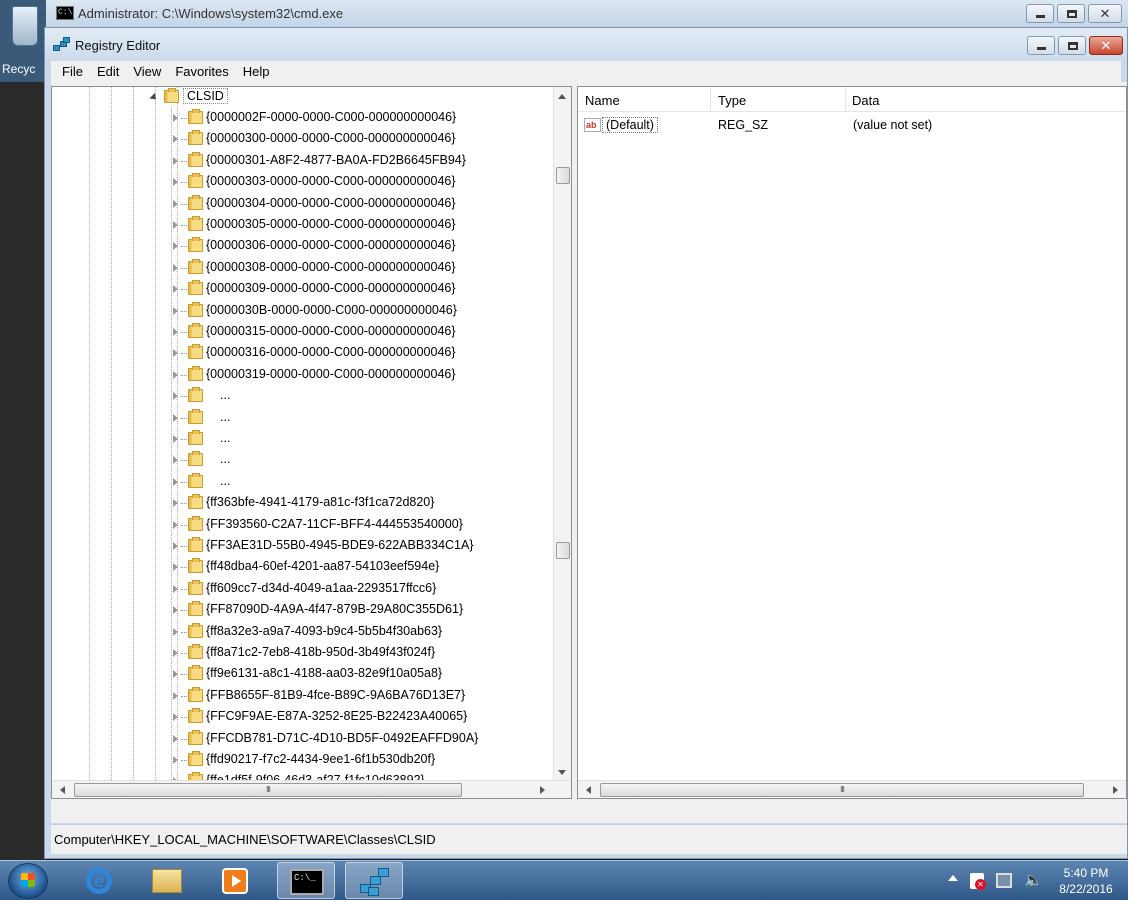 This screenshot has width=1128, height=900. What do you see at coordinates (303, 353) in the screenshot?
I see `tree-item: {00000316-0000-0000-C000-000000000046}` at bounding box center [303, 353].